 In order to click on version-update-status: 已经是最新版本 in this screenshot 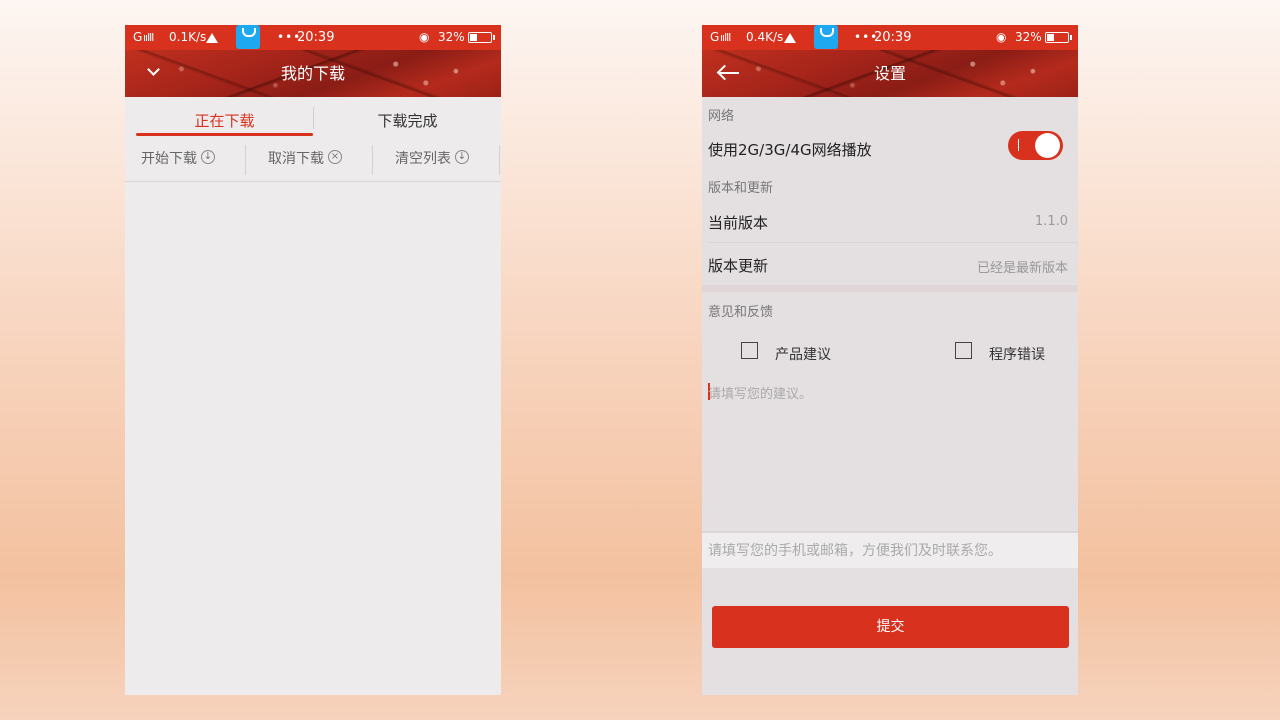, I will do `click(1022, 268)`.